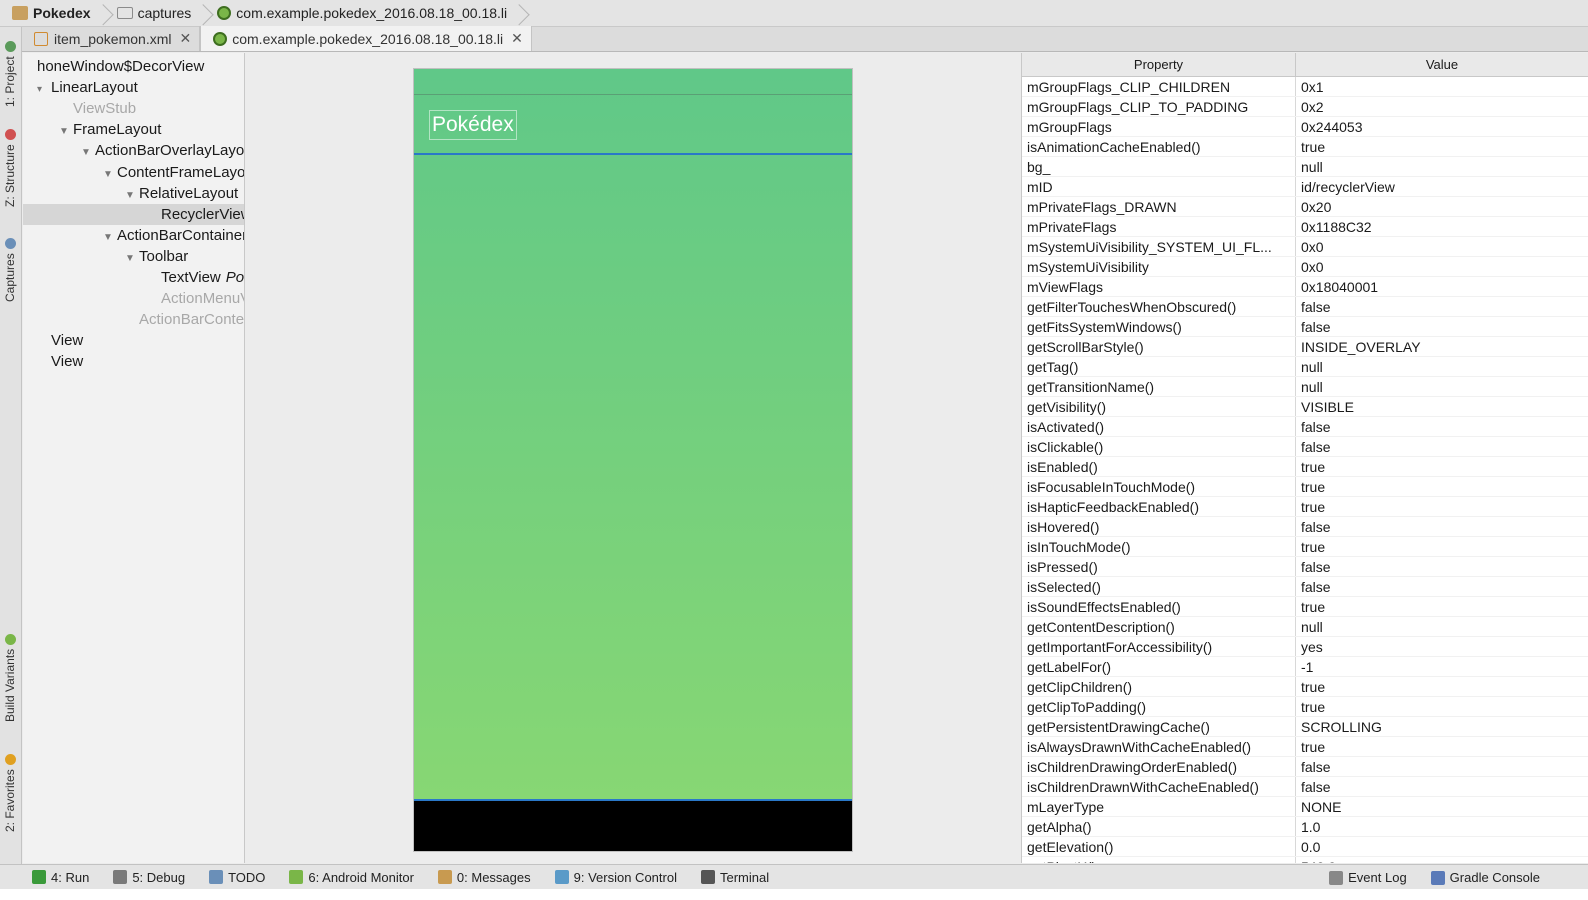 The width and height of the screenshot is (1588, 900). What do you see at coordinates (1305, 847) in the screenshot?
I see `property-row: getElevation() 0.0` at bounding box center [1305, 847].